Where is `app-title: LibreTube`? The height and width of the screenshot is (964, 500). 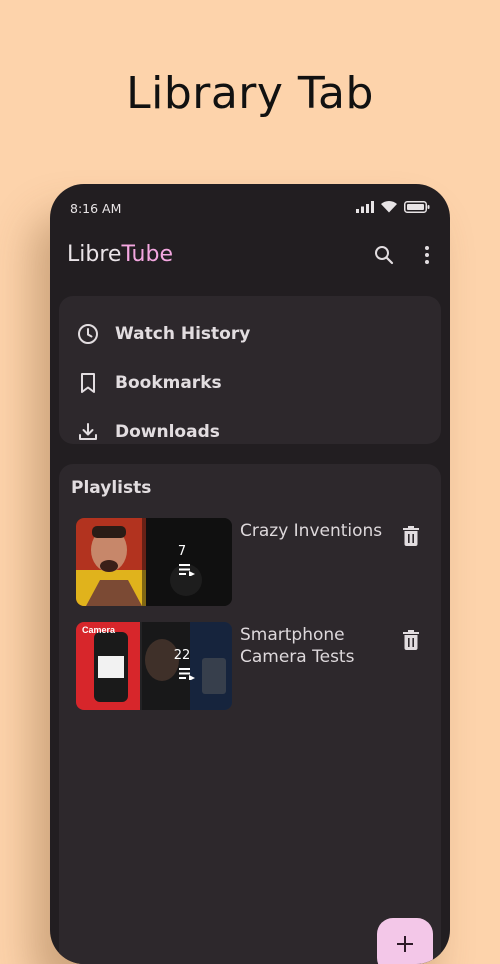 app-title: LibreTube is located at coordinates (120, 254).